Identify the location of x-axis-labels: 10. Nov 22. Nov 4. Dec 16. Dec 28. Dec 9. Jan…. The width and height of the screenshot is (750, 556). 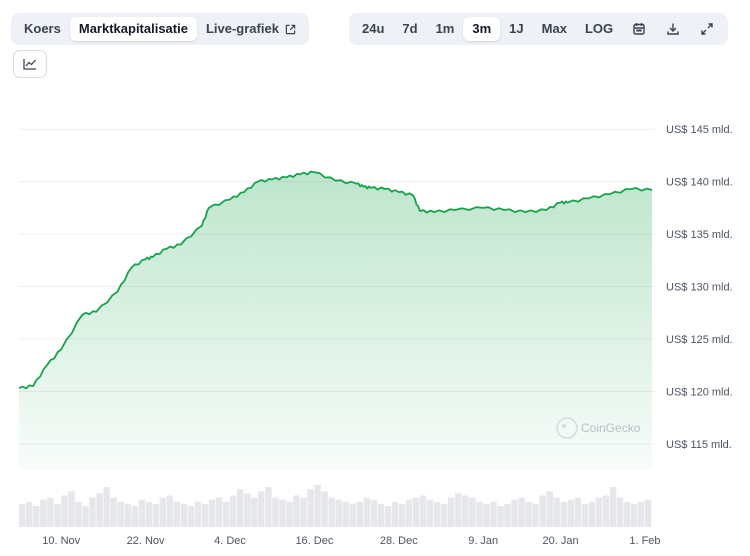
(351, 541).